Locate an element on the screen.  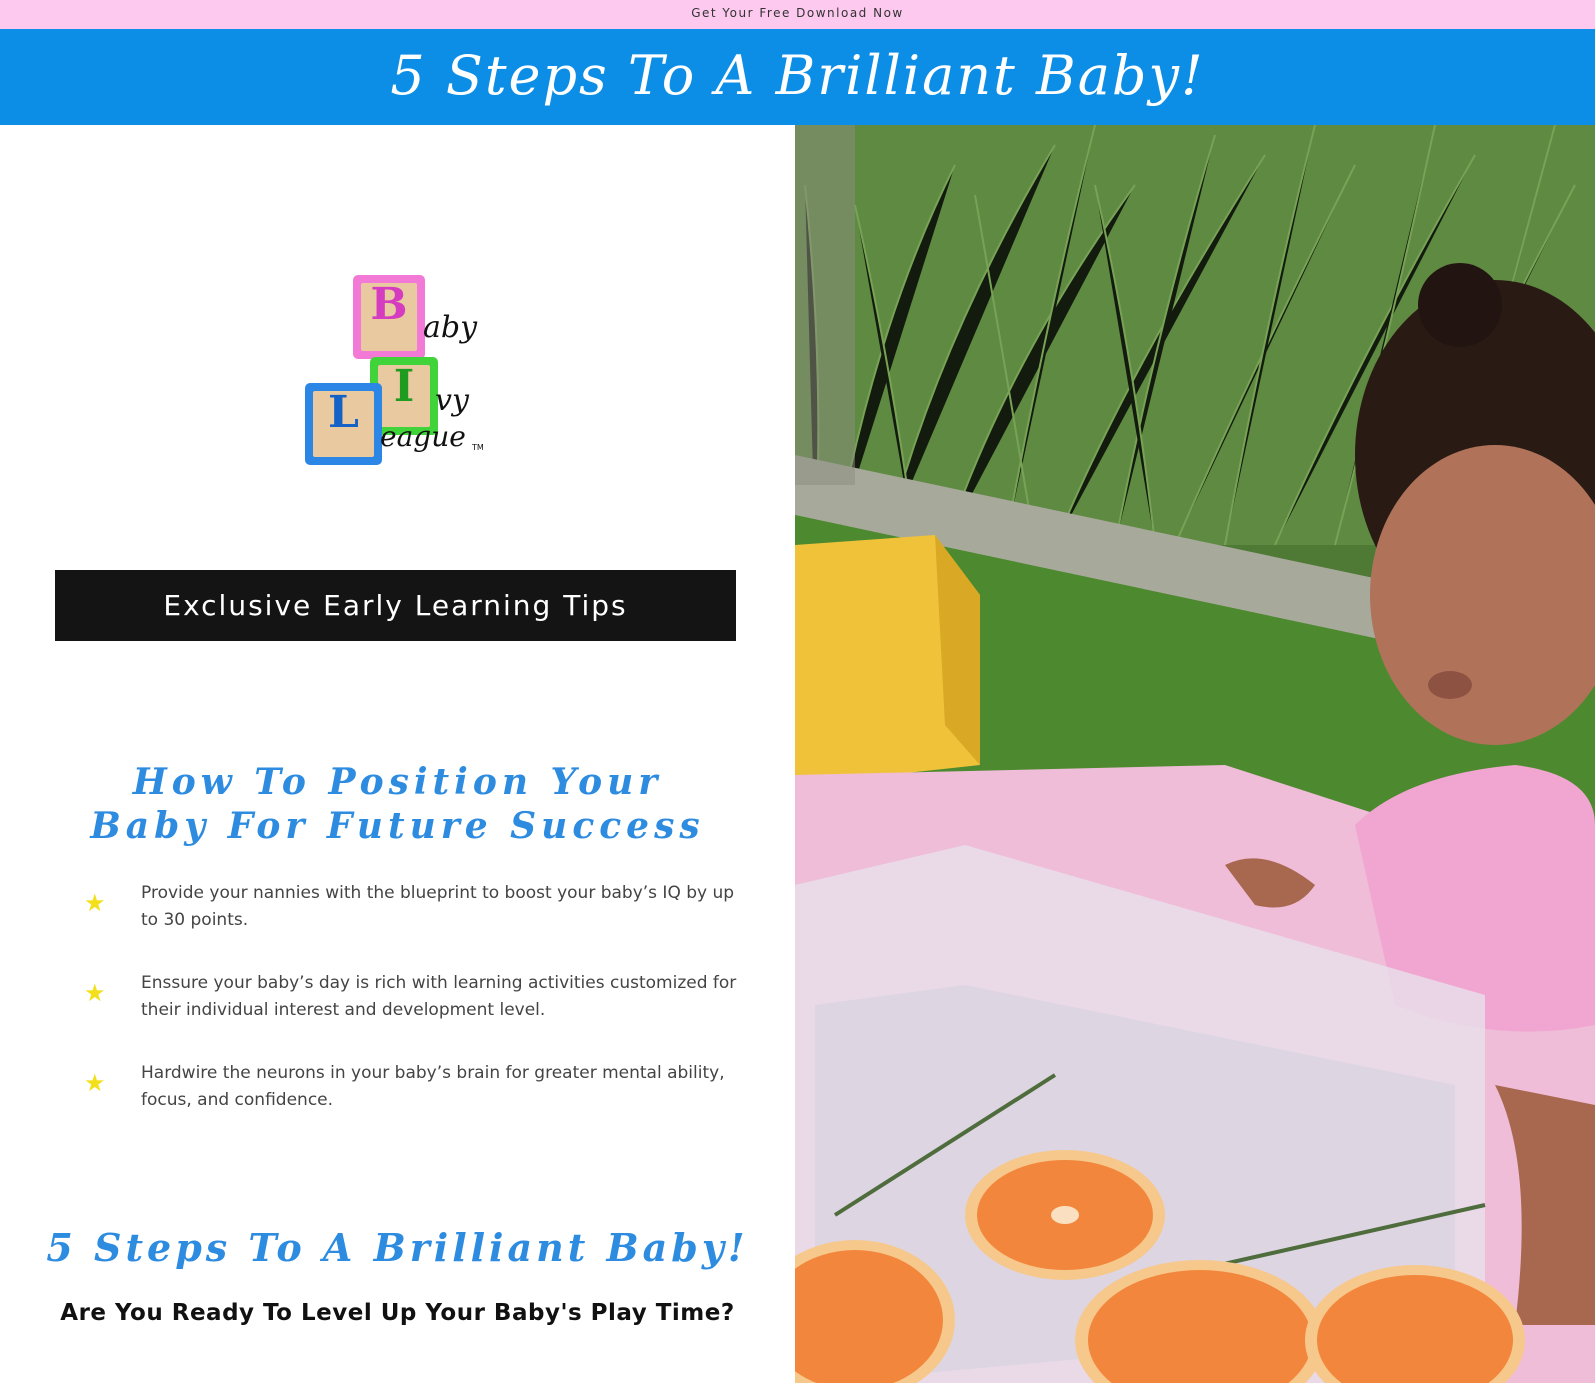
logo-script-vy: vy is located at coordinates (452, 400).